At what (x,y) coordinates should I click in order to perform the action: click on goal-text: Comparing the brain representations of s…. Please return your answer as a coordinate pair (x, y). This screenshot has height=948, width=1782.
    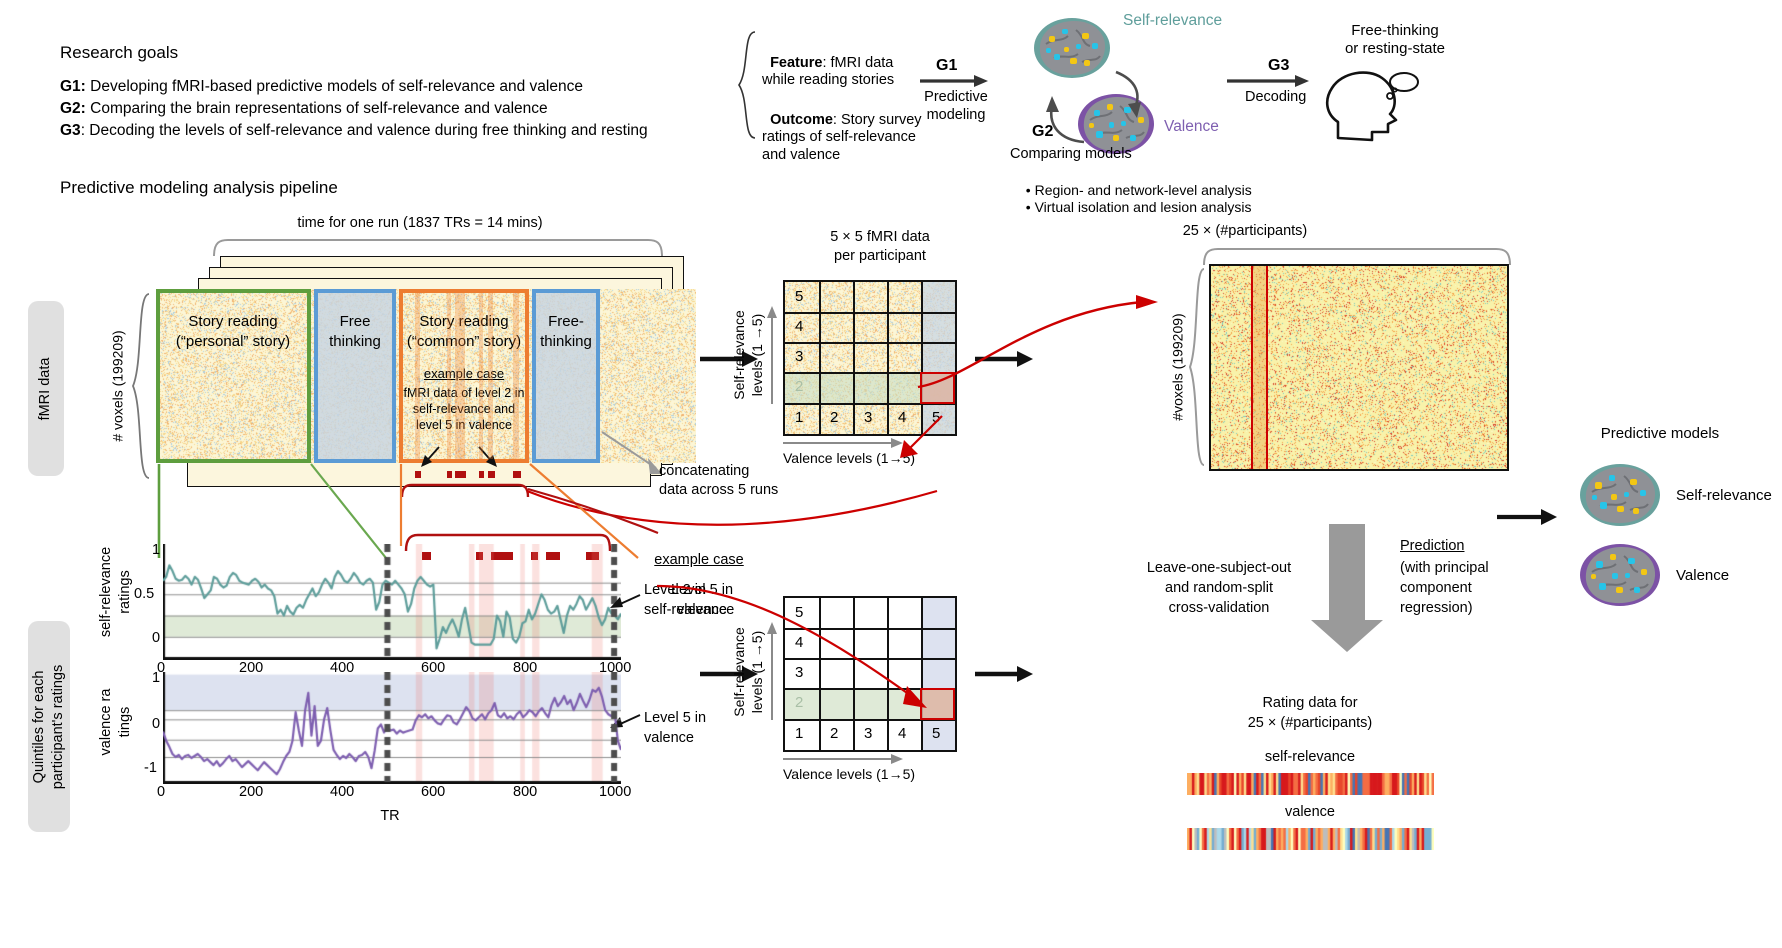
    Looking at the image, I should click on (316, 108).